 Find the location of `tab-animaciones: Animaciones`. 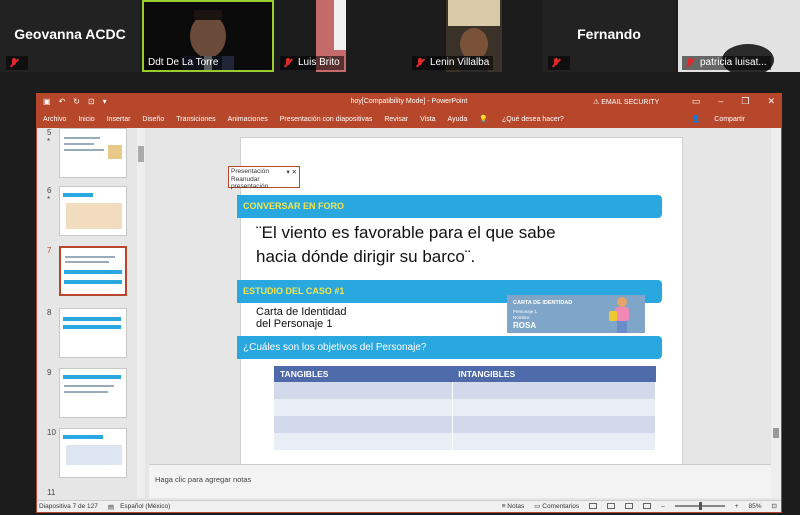

tab-animaciones: Animaciones is located at coordinates (248, 119).